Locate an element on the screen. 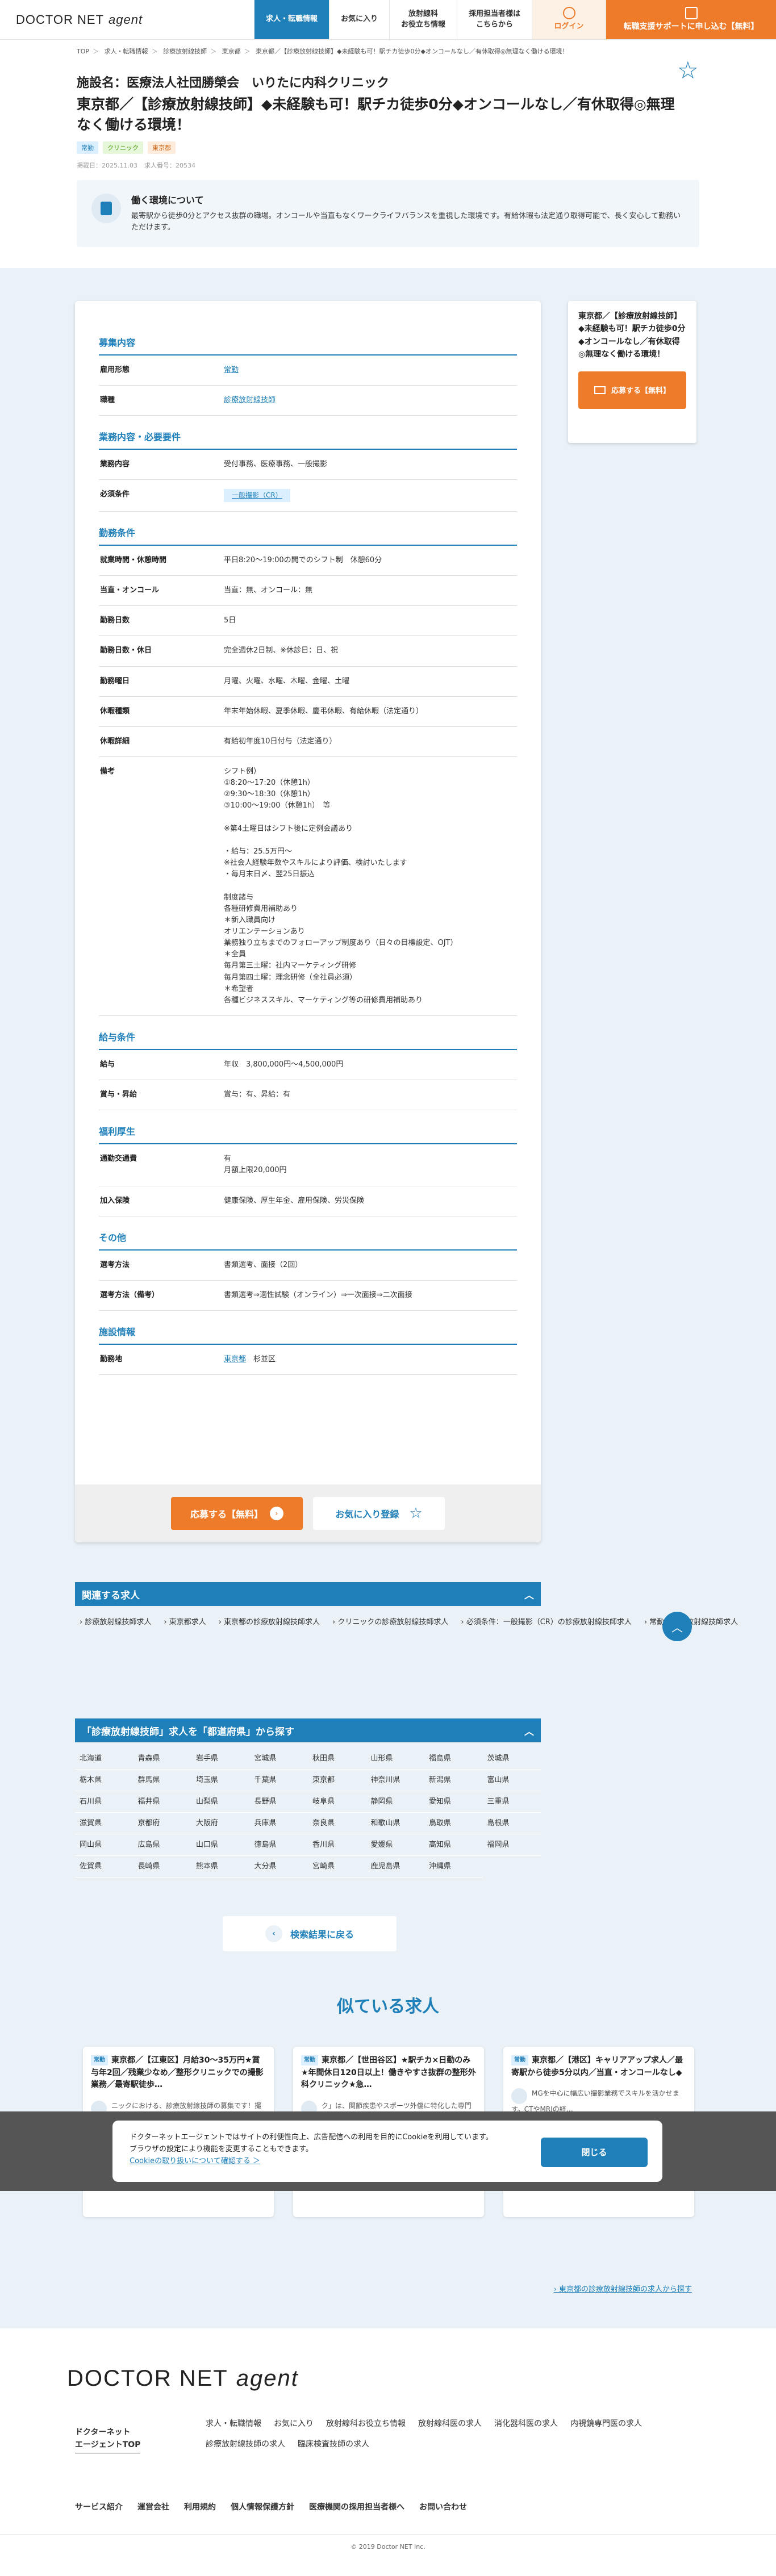 The image size is (776, 2576). prefecture-link: 埼玉県 is located at coordinates (220, 1780).